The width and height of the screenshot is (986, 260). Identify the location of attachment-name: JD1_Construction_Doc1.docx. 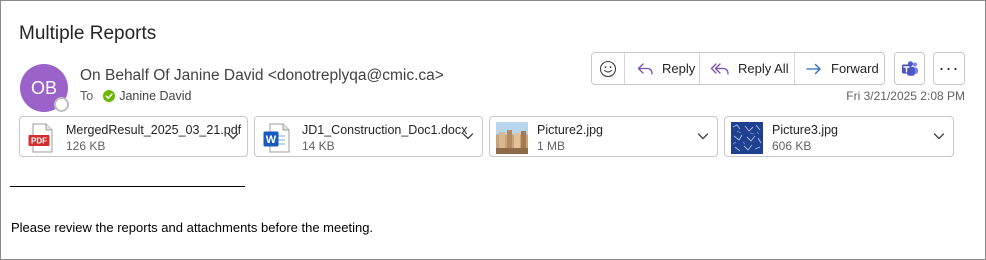
(385, 130).